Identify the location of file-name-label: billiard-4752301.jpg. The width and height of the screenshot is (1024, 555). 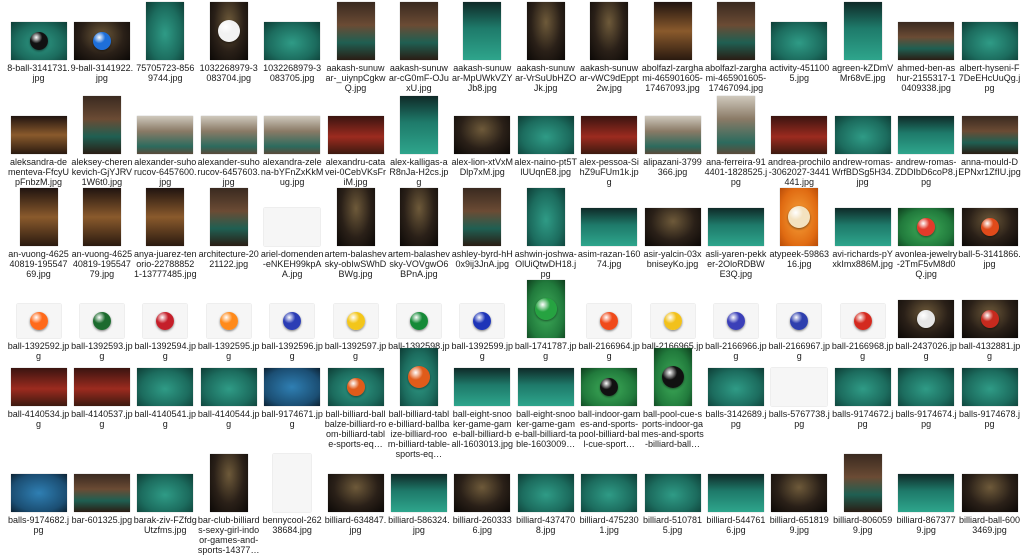
(609, 525).